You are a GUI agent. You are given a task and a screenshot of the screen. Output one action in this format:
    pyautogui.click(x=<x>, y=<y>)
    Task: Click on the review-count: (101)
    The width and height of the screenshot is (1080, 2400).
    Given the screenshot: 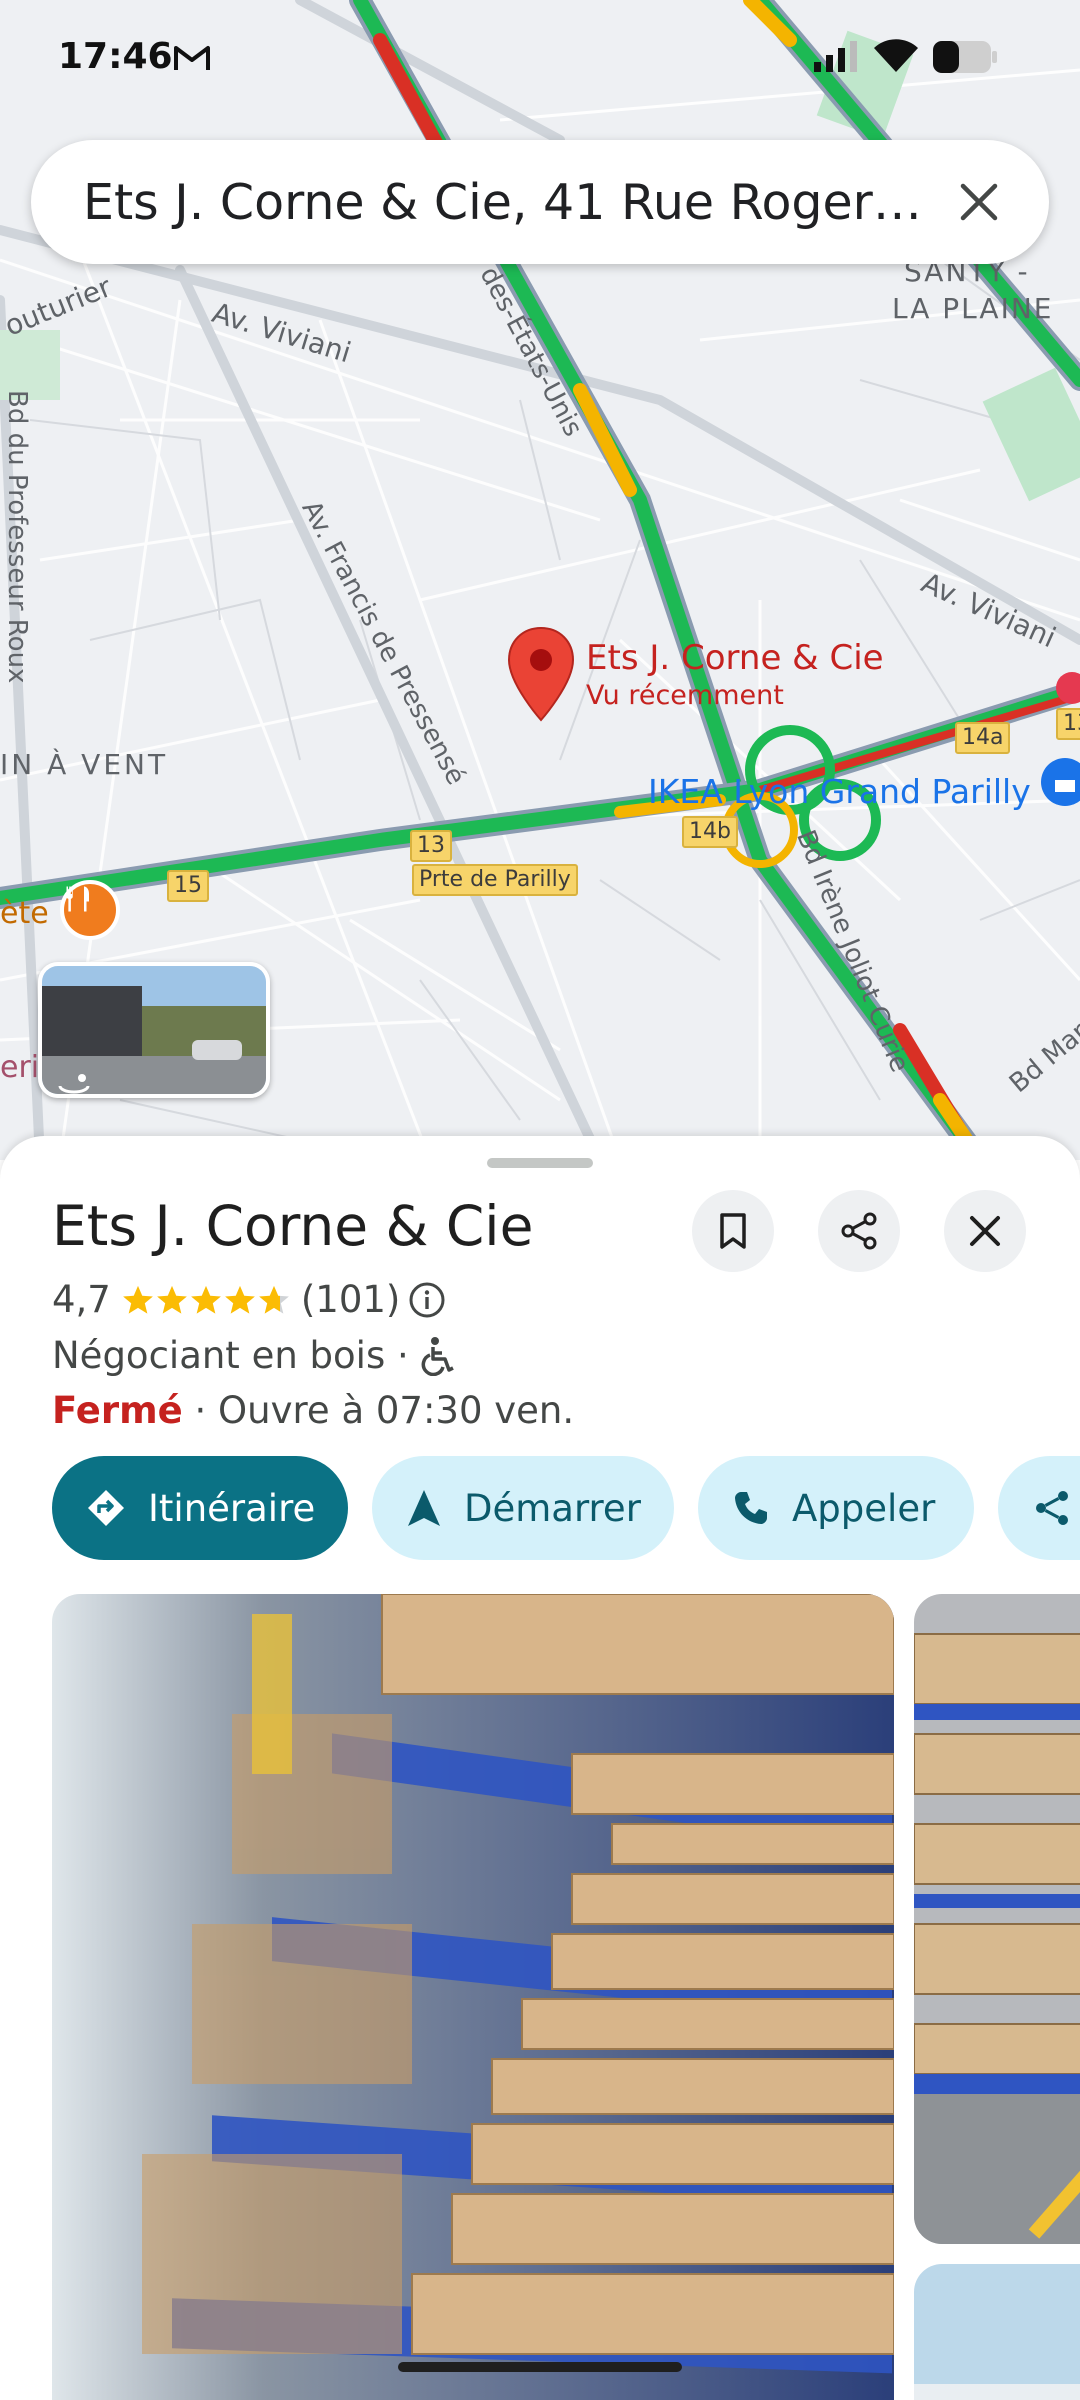 What is the action you would take?
    pyautogui.click(x=351, y=1299)
    